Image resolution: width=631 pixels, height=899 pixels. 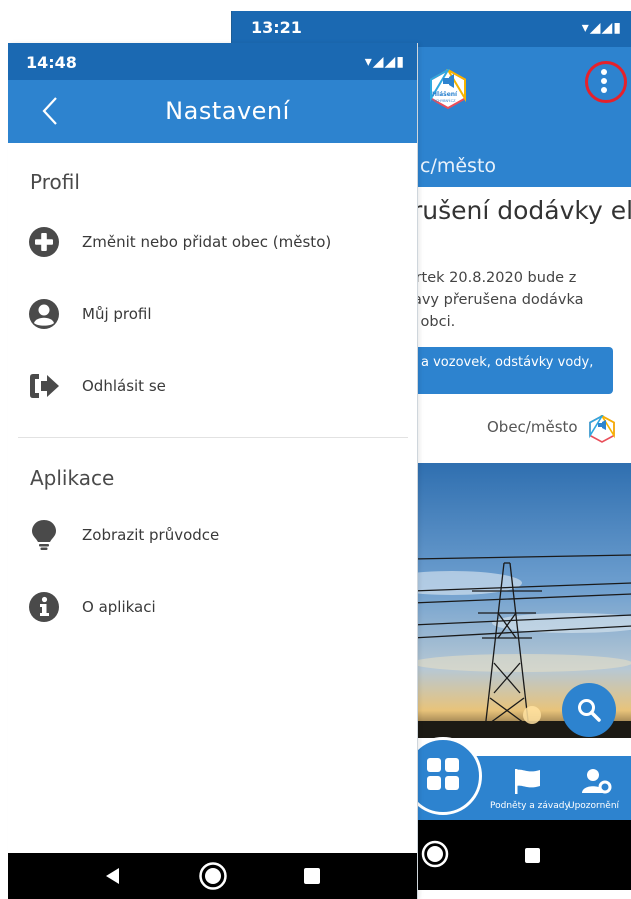 I want to click on status-bar: 14:48 ▾◢◢▮, so click(x=212, y=61).